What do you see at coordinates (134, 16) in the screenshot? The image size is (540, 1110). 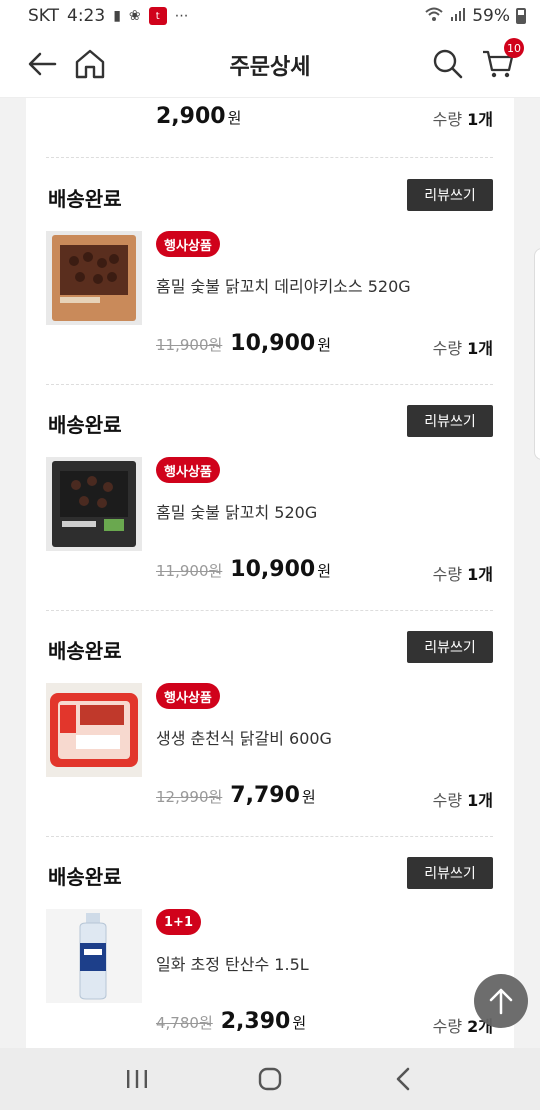 I see `fan-icon: ❀` at bounding box center [134, 16].